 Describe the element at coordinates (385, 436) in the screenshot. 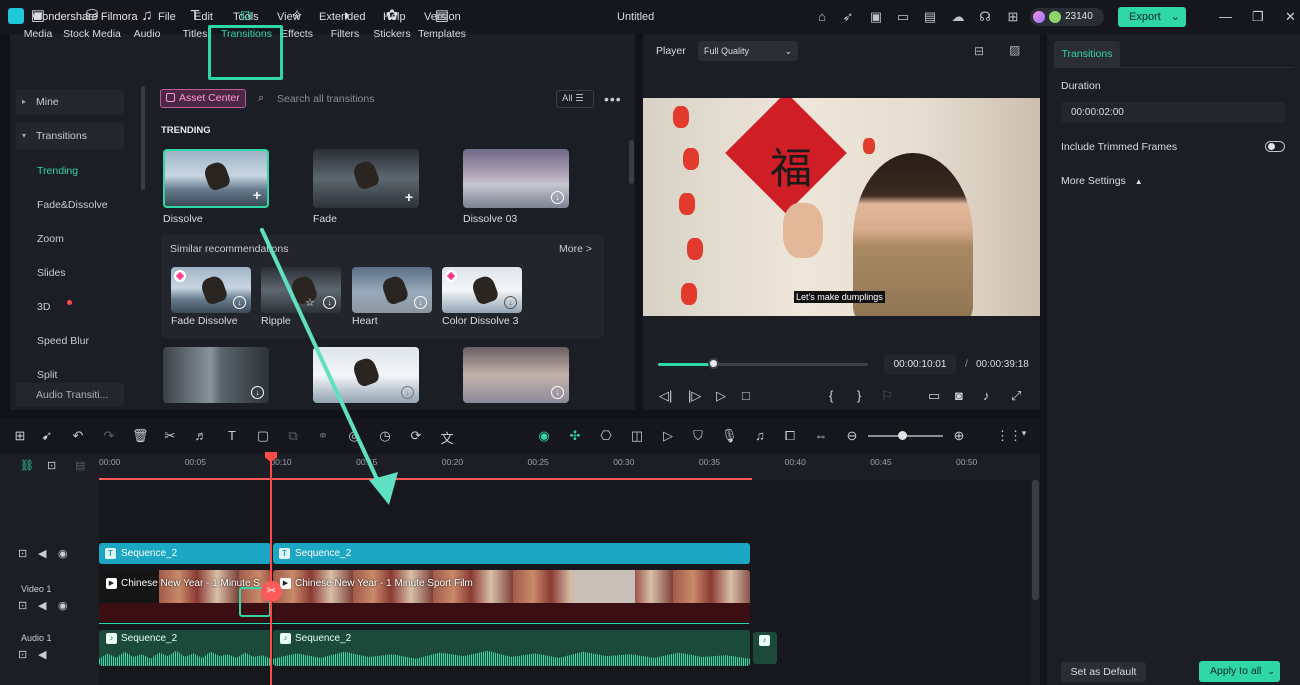

I see `speed-icon: ◷` at that location.